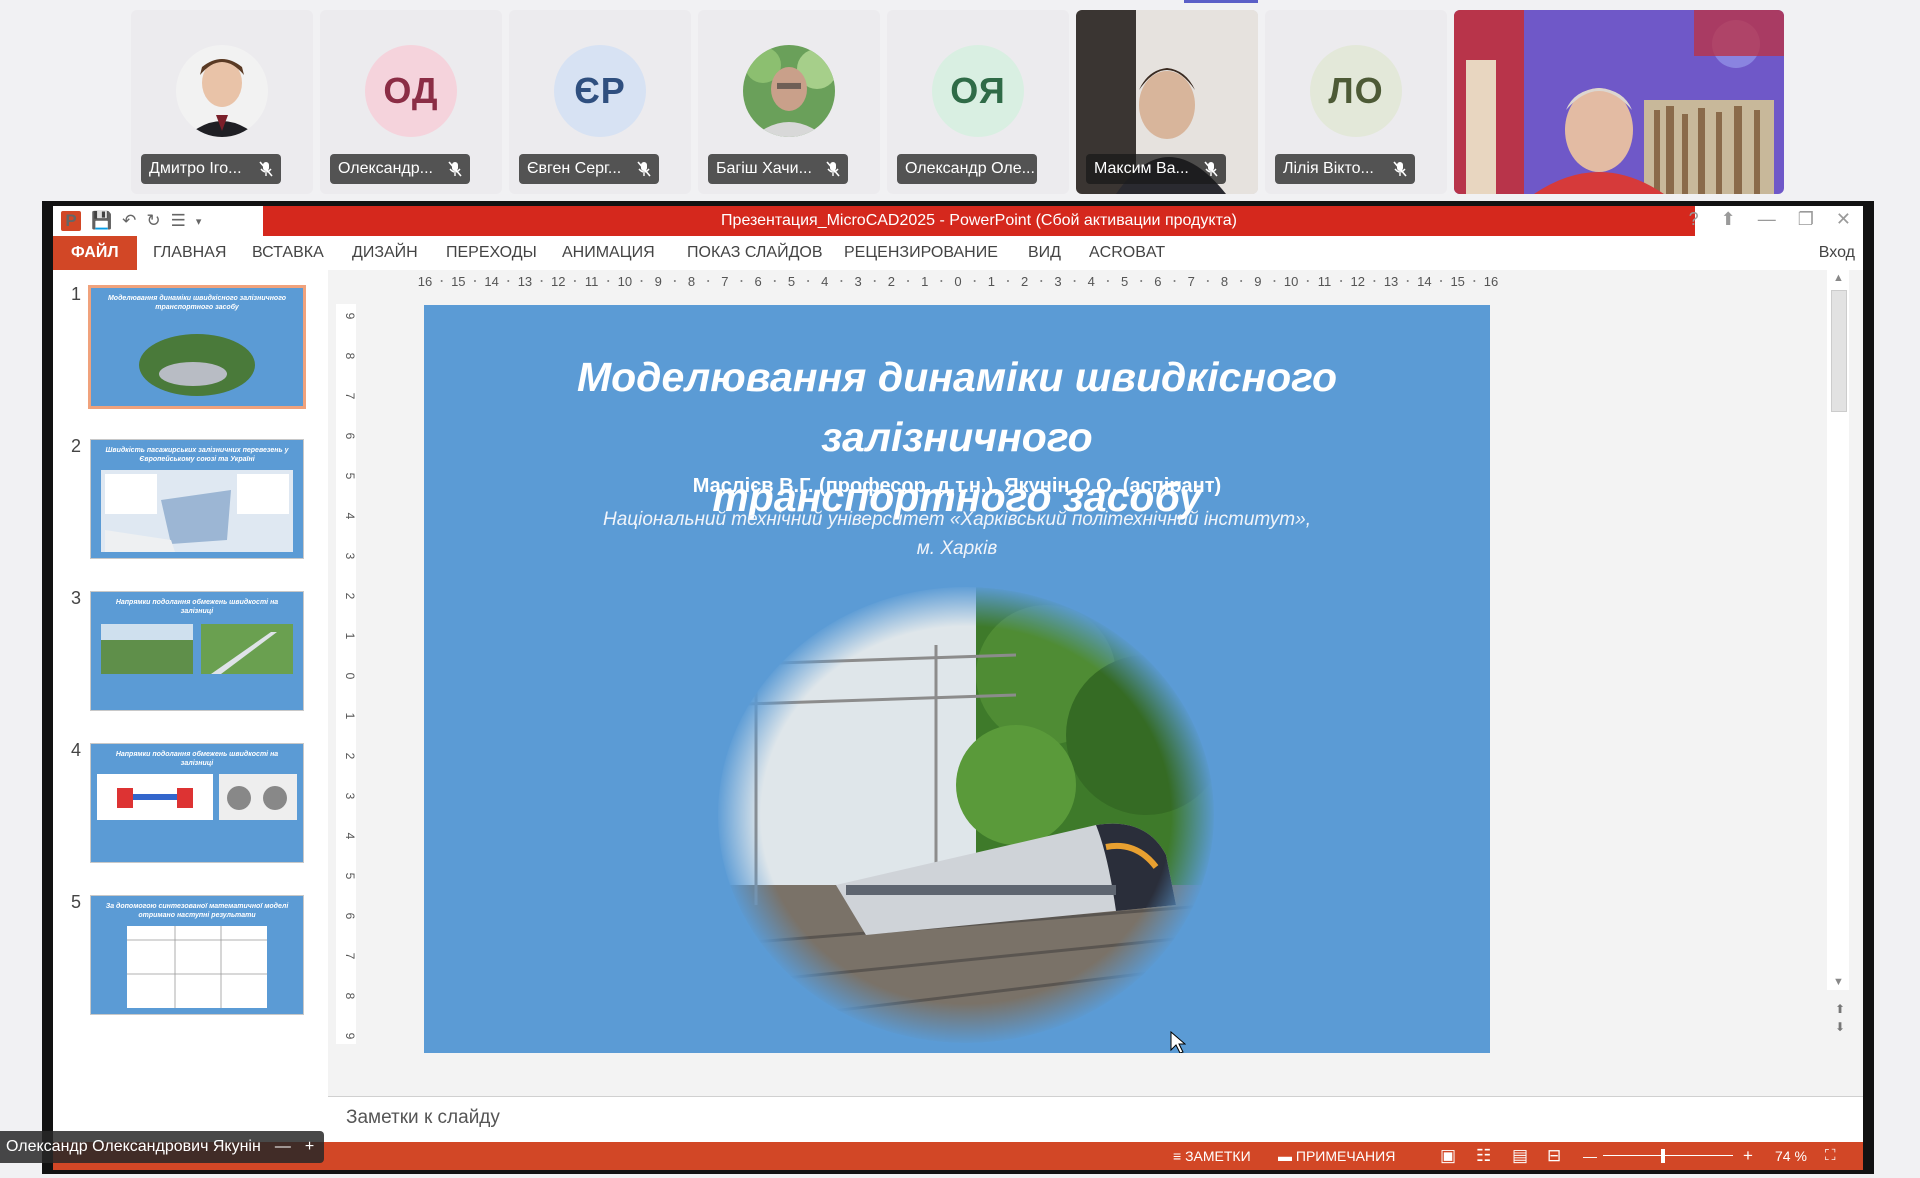 Image resolution: width=1920 pixels, height=1178 pixels. What do you see at coordinates (1668, 1155) in the screenshot?
I see `zoom-slider` at bounding box center [1668, 1155].